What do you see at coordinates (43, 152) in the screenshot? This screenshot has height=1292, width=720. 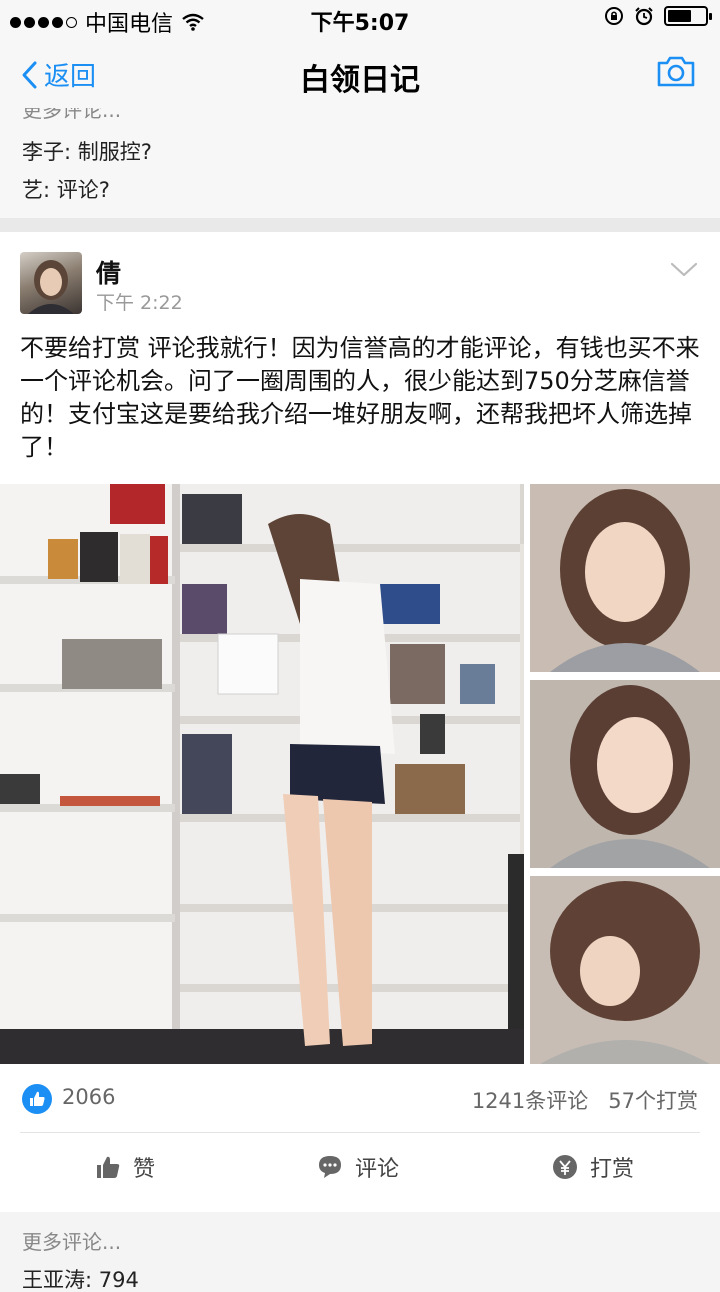 I see `comment-author: 李子` at bounding box center [43, 152].